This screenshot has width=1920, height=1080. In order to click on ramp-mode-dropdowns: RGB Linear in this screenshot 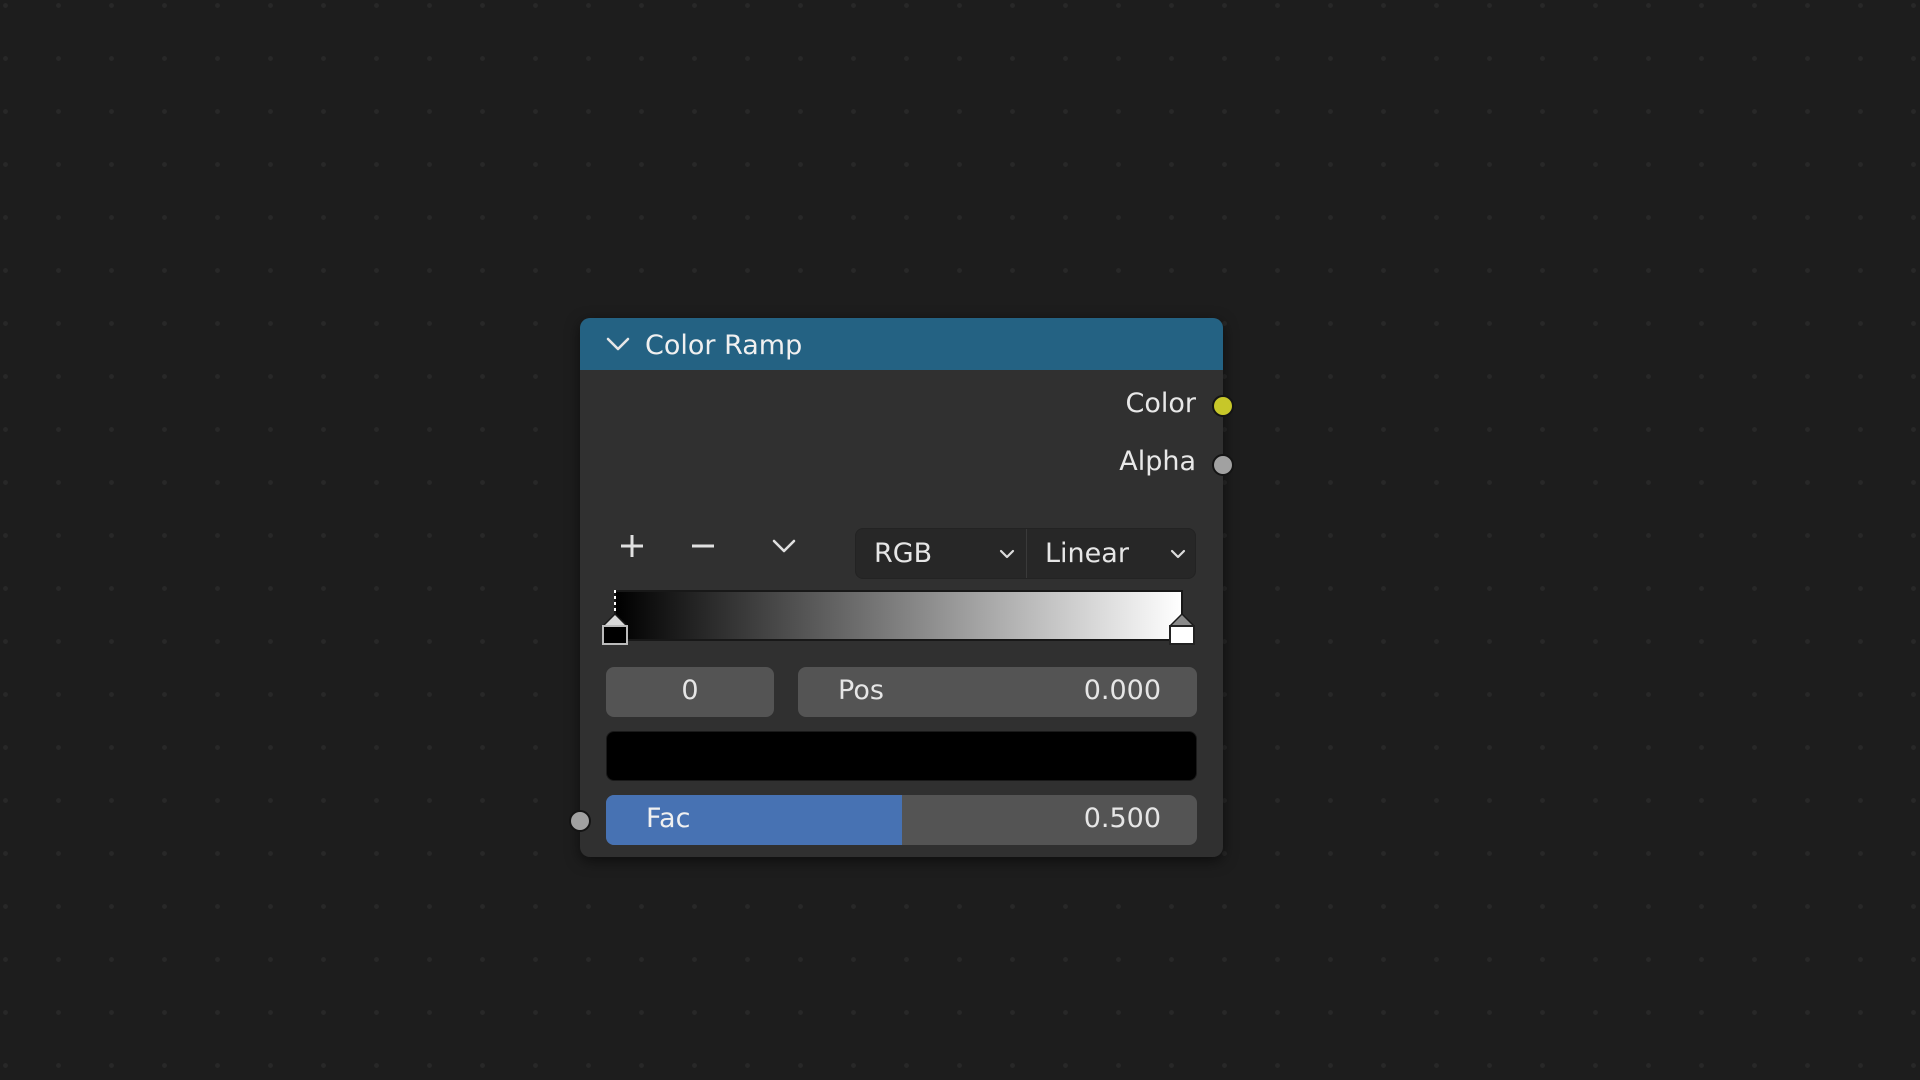, I will do `click(1025, 553)`.